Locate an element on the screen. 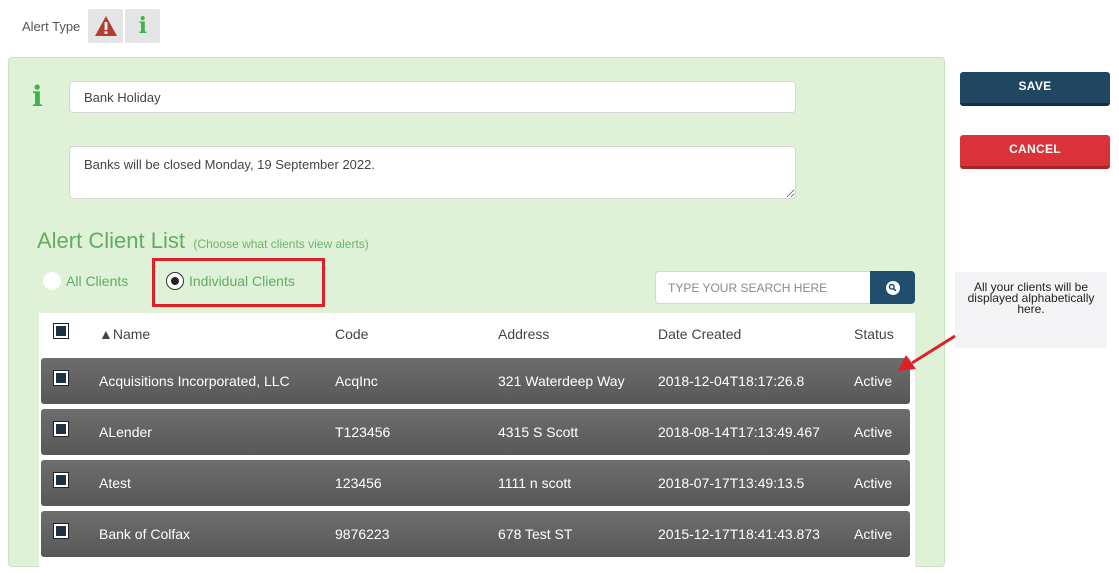 The height and width of the screenshot is (573, 1119). cell-date: 2018-08-14T17:13:49.467 is located at coordinates (739, 432).